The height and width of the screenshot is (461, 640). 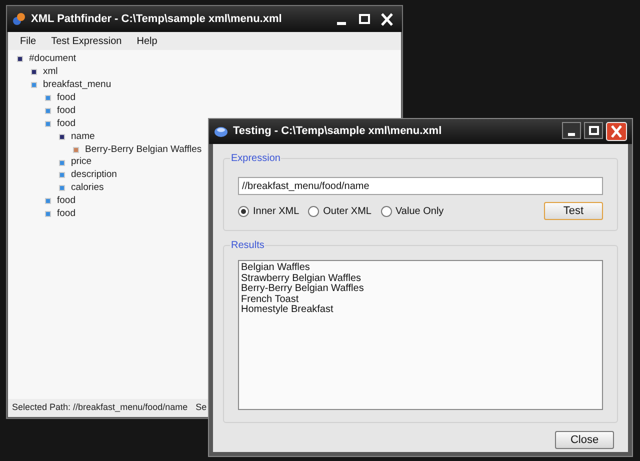 I want to click on tree-item: price, so click(x=81, y=162).